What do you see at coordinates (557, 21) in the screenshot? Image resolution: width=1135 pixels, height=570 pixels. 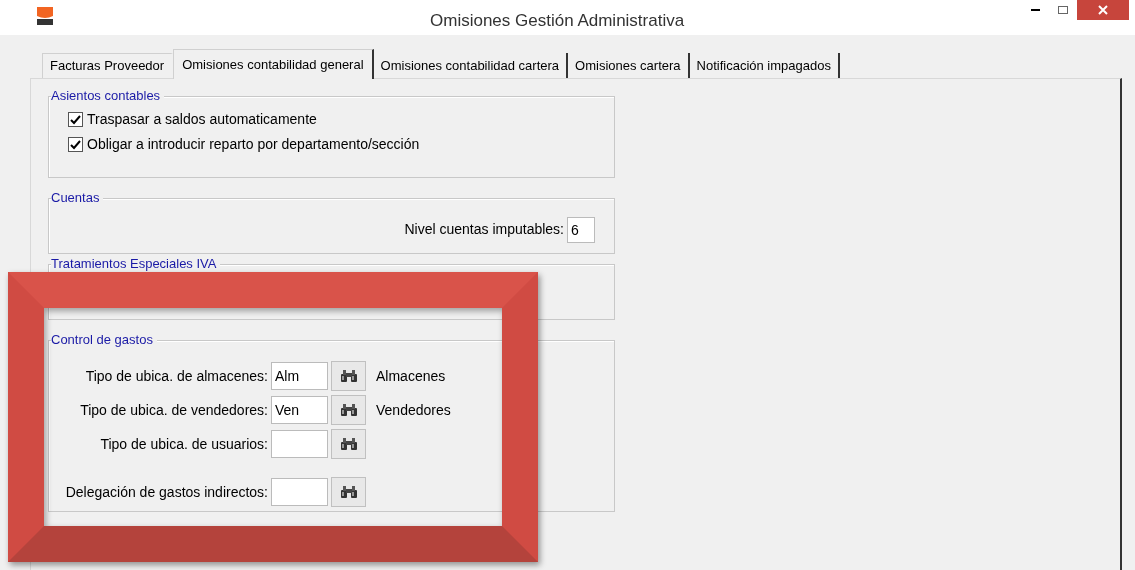 I see `window-title: Omisiones Gestión Administrativa` at bounding box center [557, 21].